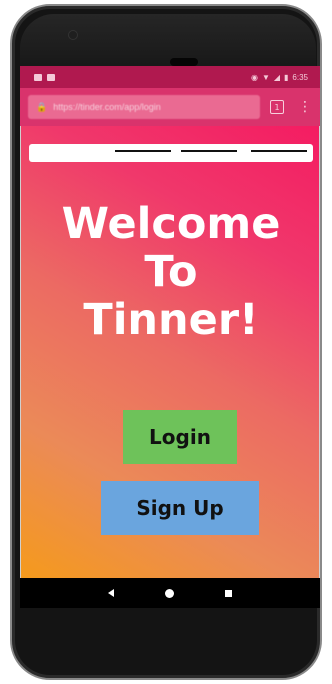 The image size is (332, 684). Describe the element at coordinates (229, 593) in the screenshot. I see `recents-icon` at that location.